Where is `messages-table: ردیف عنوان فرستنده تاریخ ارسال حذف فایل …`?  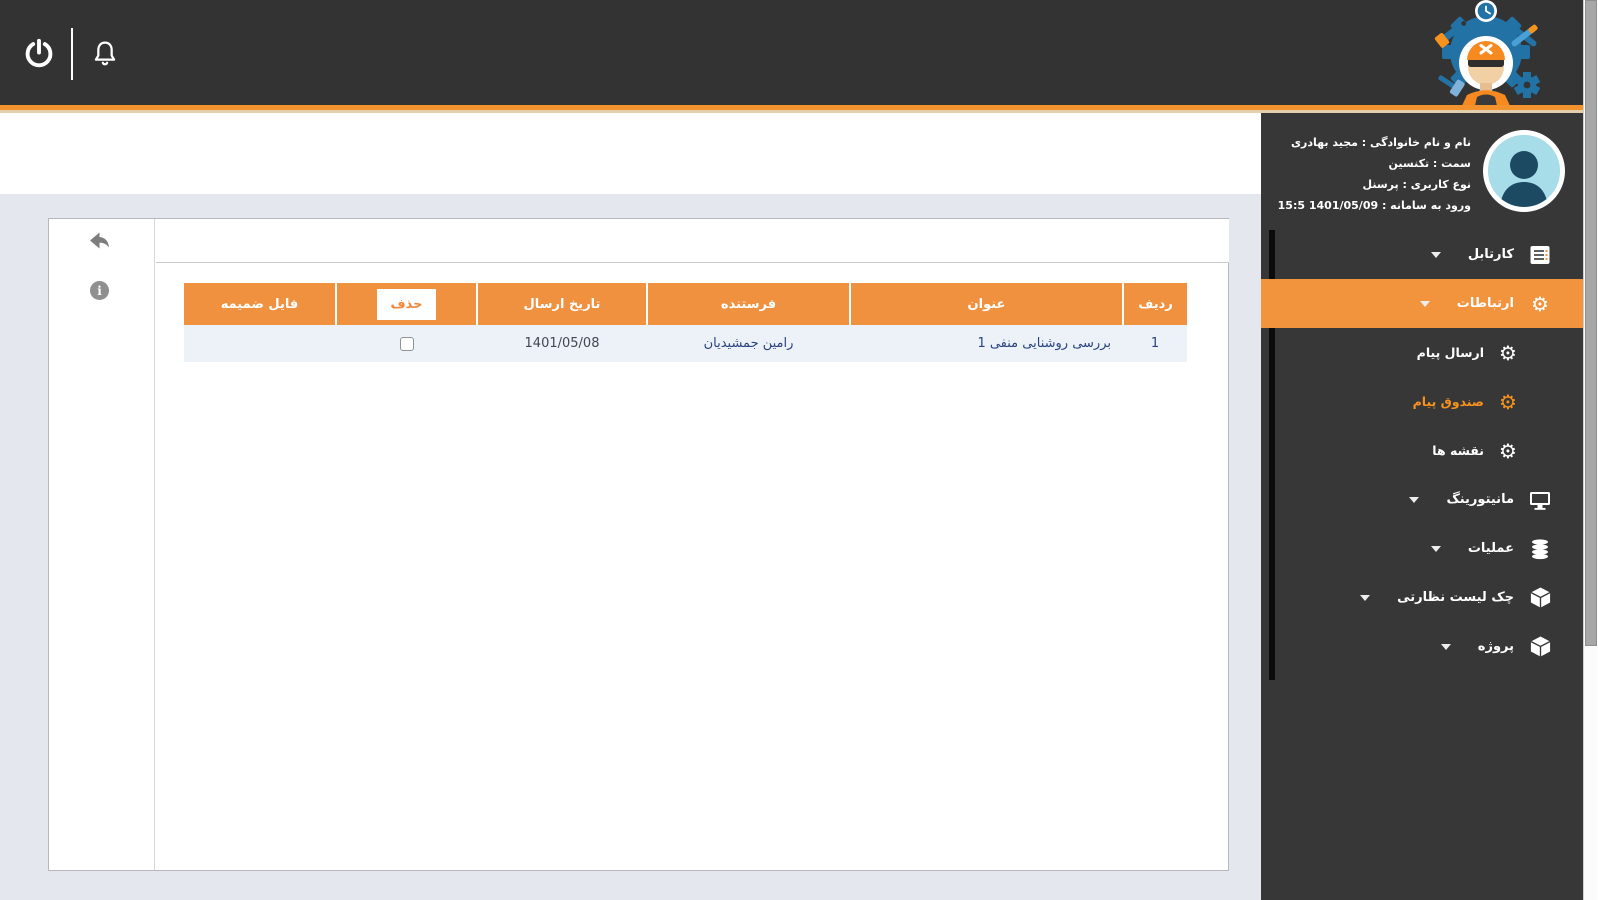 messages-table: ردیف عنوان فرستنده تاریخ ارسال حذف فایل … is located at coordinates (686, 322).